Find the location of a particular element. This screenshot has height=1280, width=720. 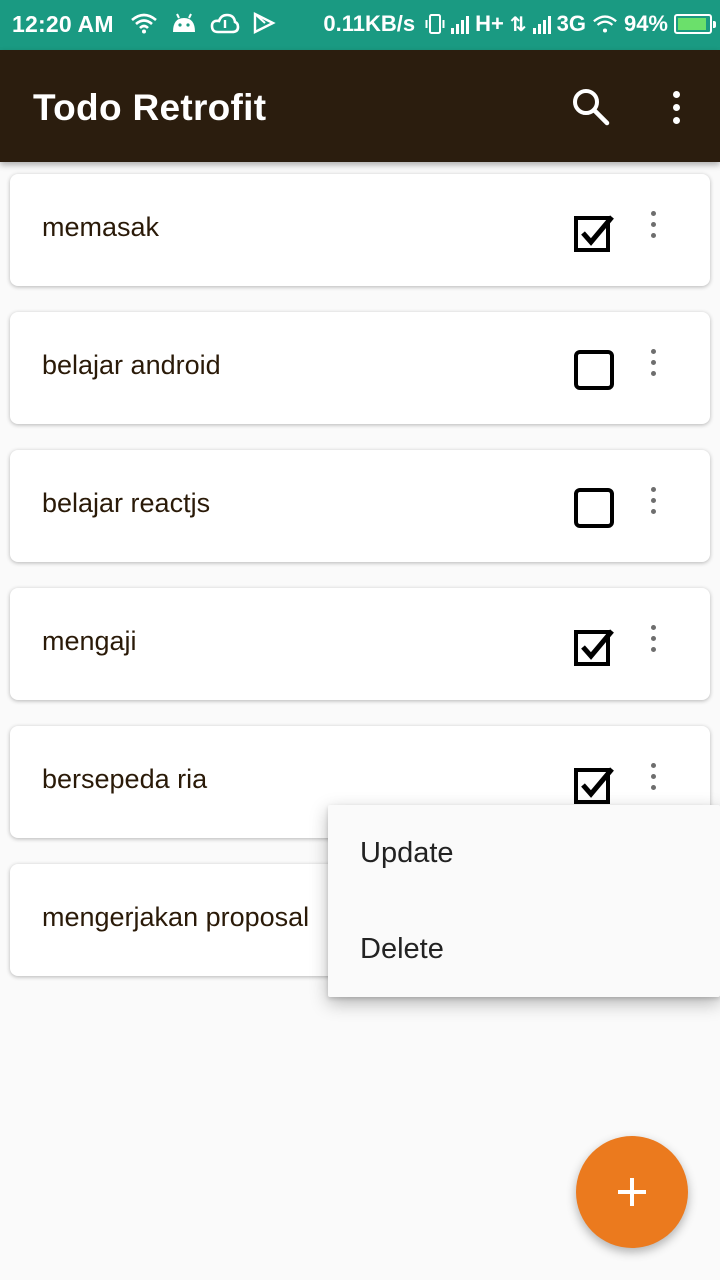

app-title: Todo Retrofit is located at coordinates (150, 107).